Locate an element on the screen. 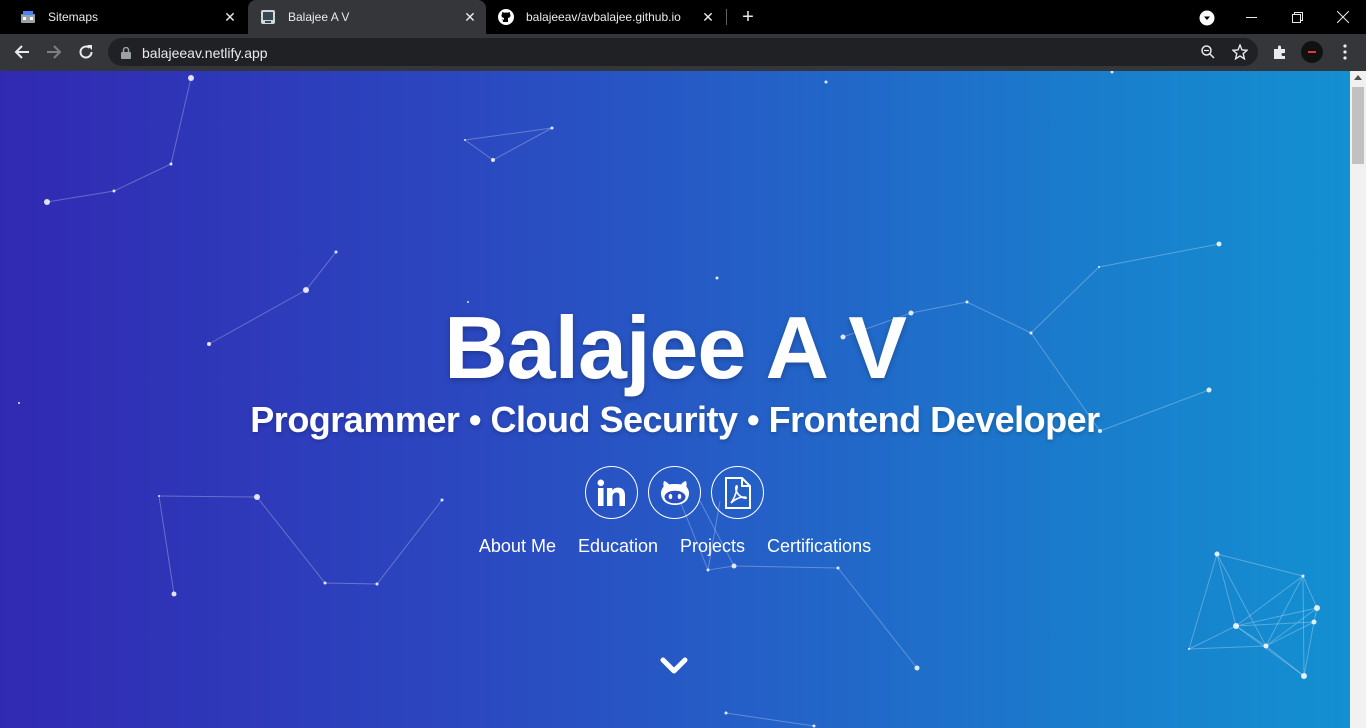  back-arrow-icon is located at coordinates (21, 52).